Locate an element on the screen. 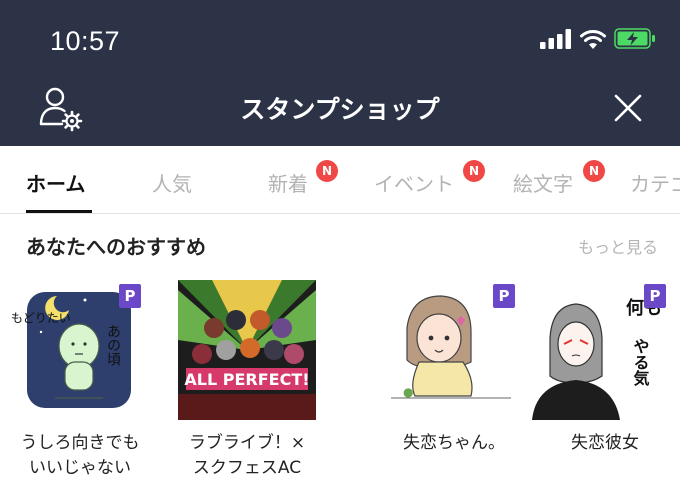  category-tabs: ホーム 人気 新着 N イベント N 絵文字 N カテゴ is located at coordinates (340, 180).